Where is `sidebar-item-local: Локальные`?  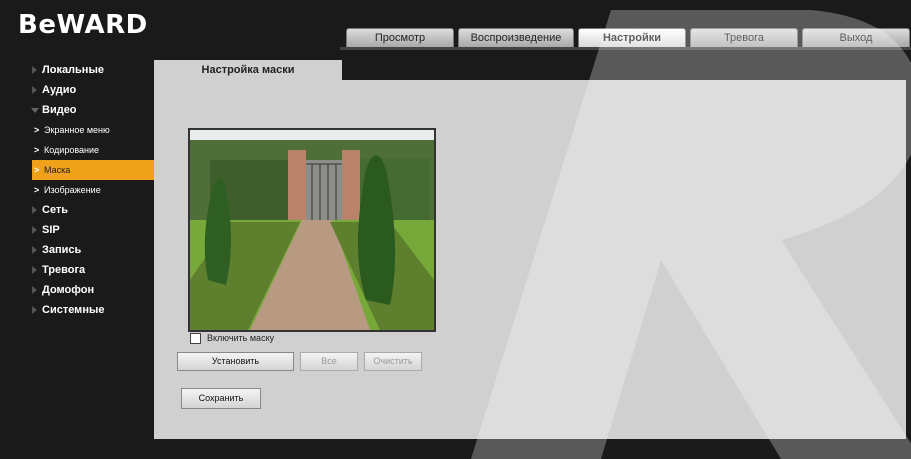
sidebar-item-local: Локальные is located at coordinates (91, 70).